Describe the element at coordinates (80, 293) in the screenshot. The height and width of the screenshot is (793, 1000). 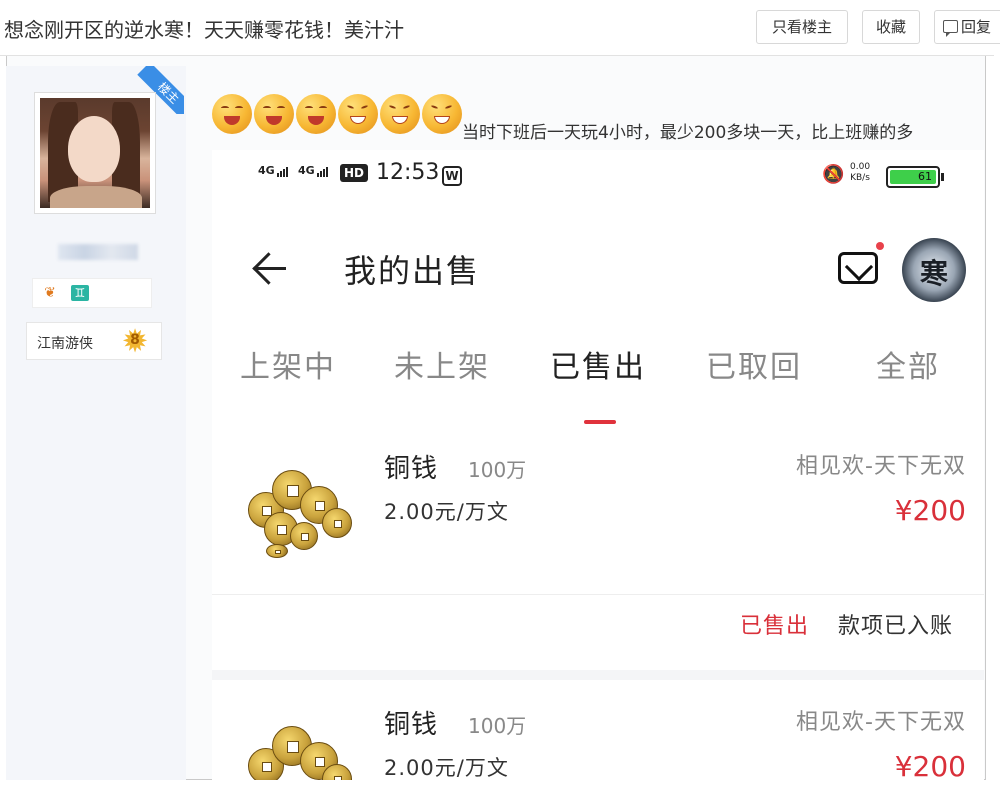
I see `gemini-badge-icon: ♊` at that location.